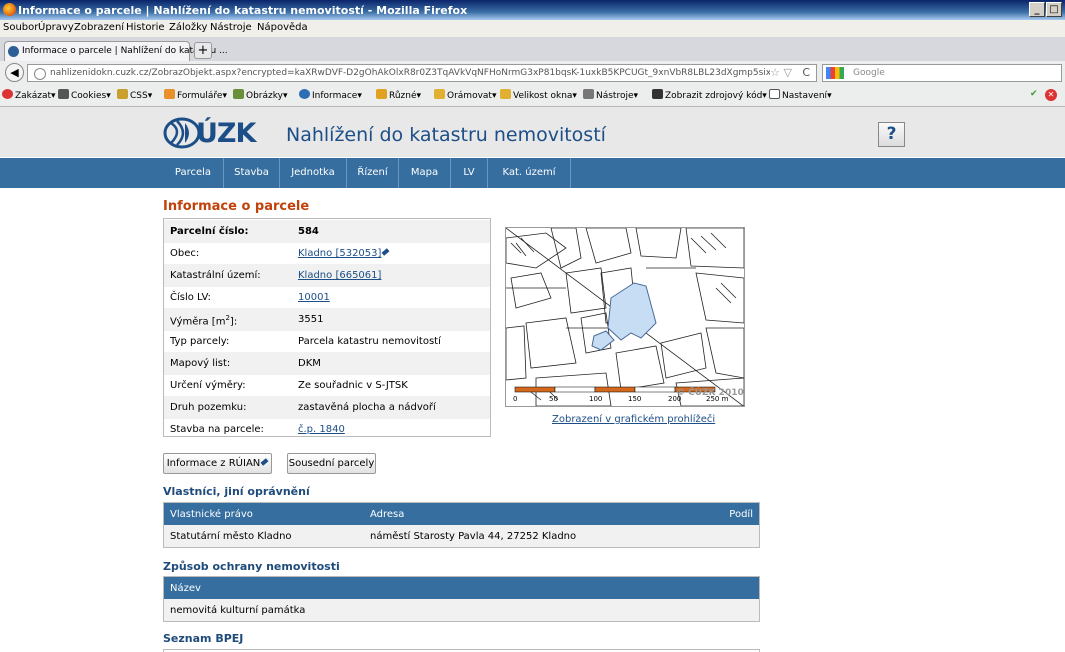 The image size is (1065, 652). I want to click on row-value: Parcela katastru nemovitostí, so click(369, 341).